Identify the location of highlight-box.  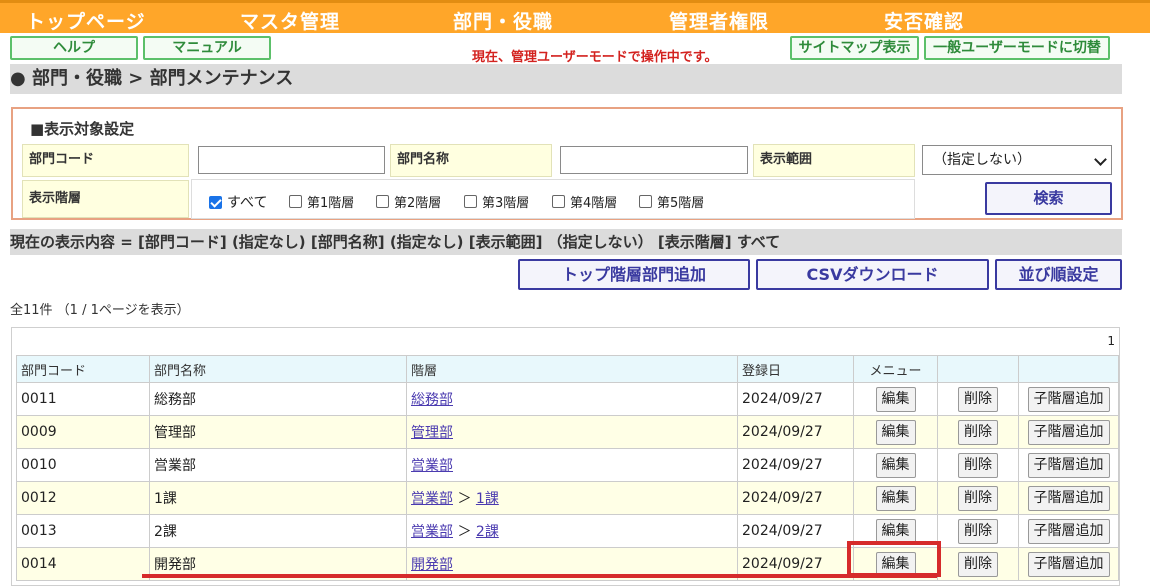
(894, 559).